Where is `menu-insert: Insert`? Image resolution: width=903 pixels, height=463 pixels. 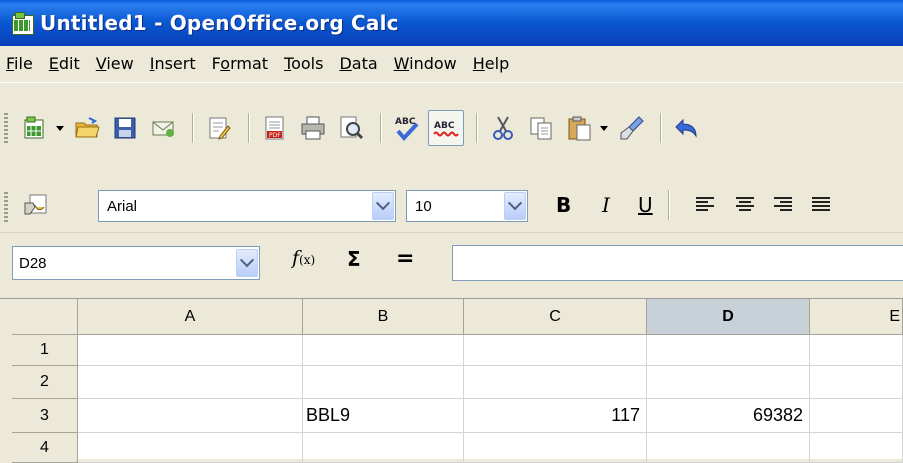
menu-insert: Insert is located at coordinates (173, 64).